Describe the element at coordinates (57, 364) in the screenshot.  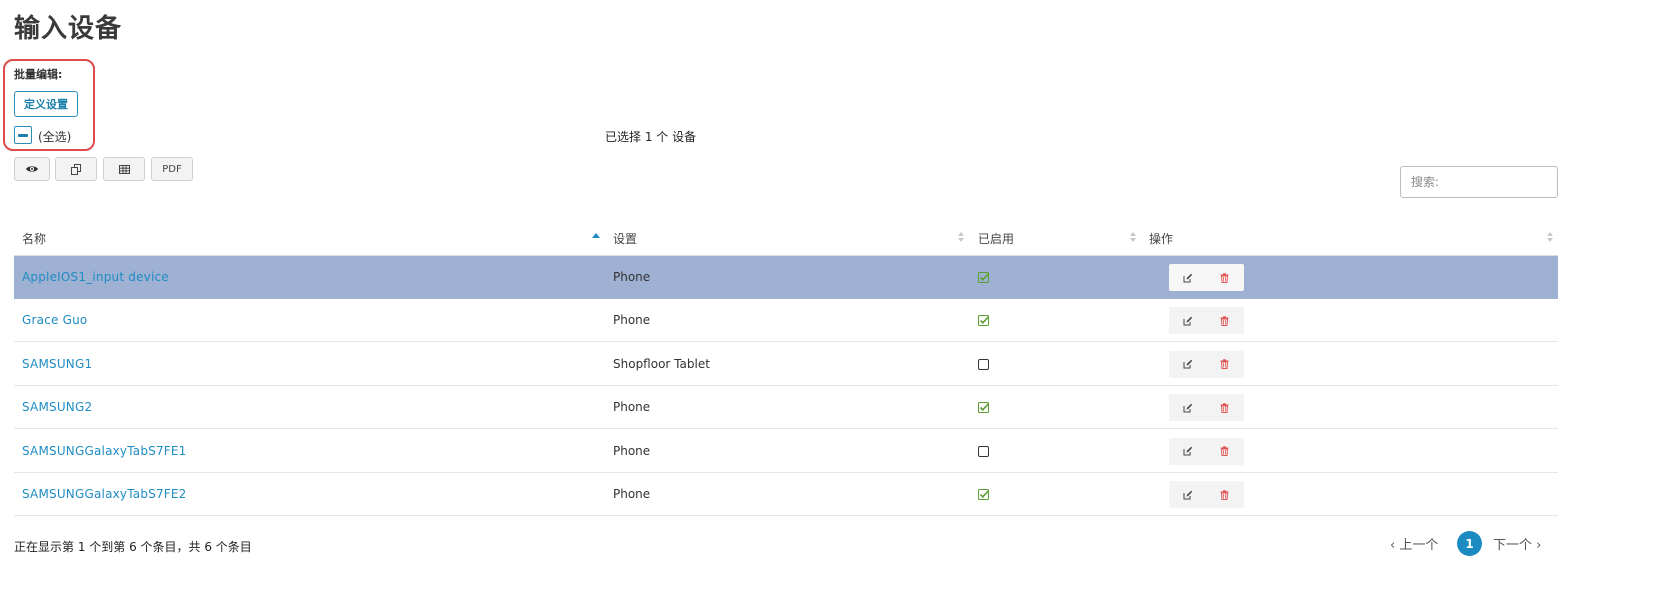
I see `device-name-link: SAMSUNG1` at that location.